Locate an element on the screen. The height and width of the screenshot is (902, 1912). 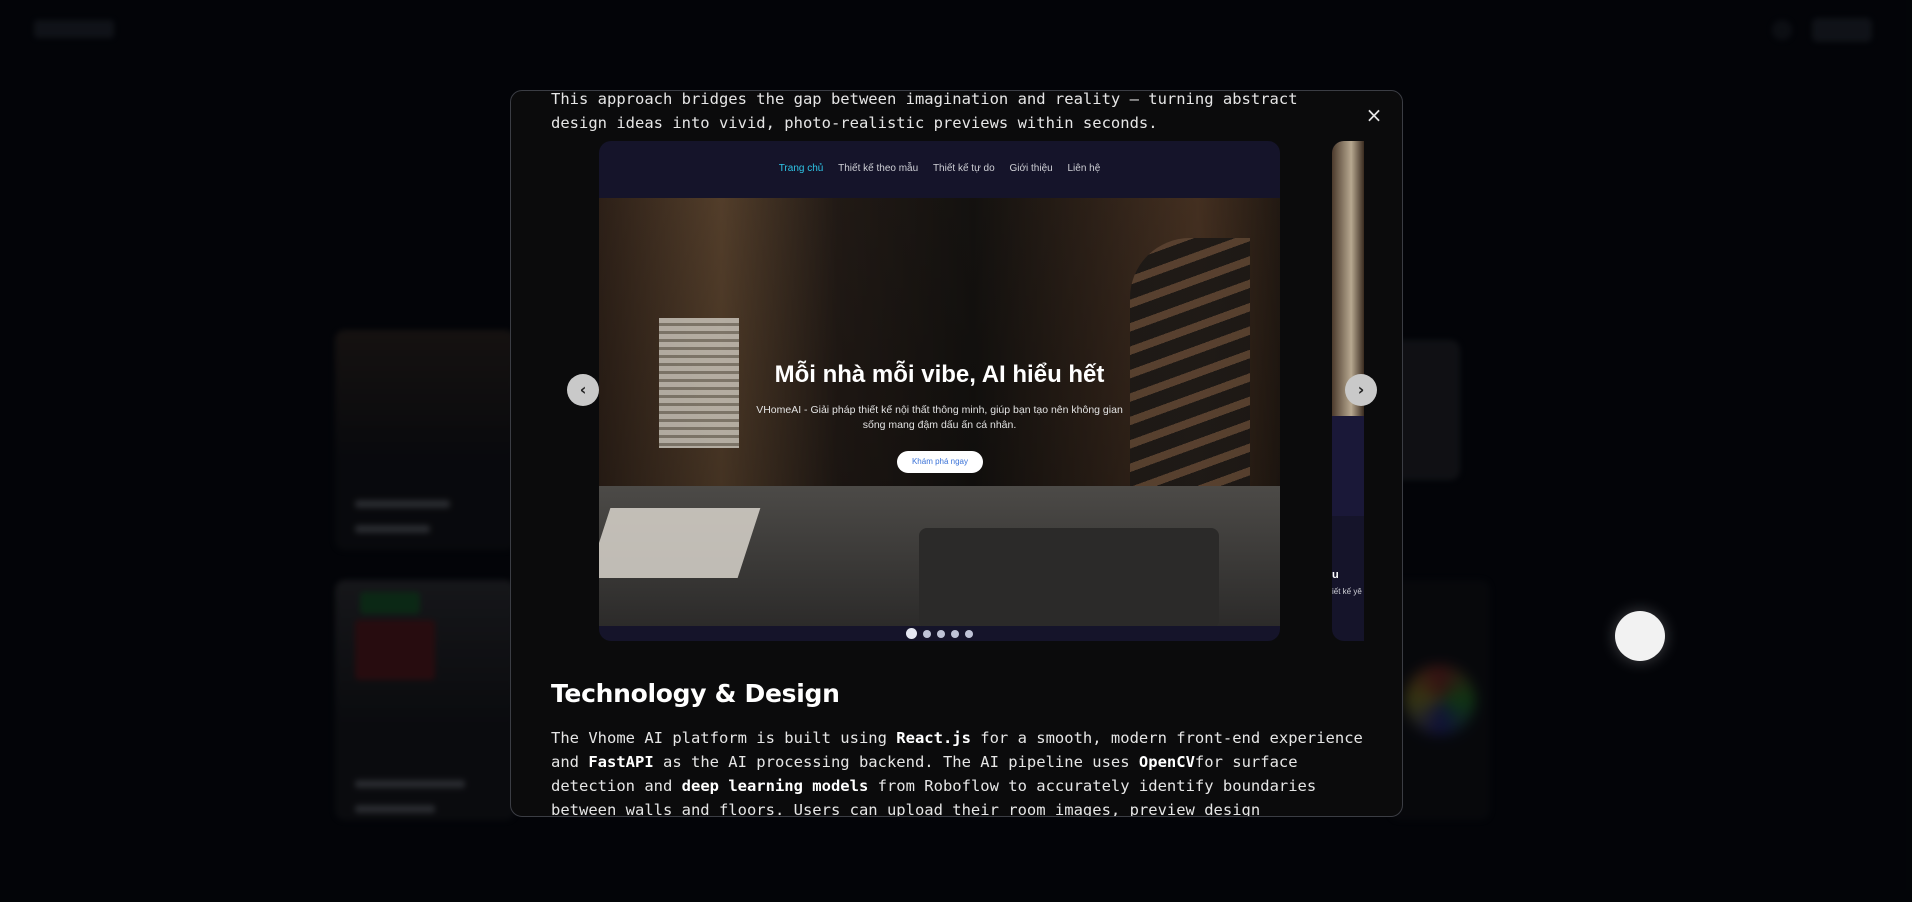
tech-term-react: React.js is located at coordinates (933, 738).